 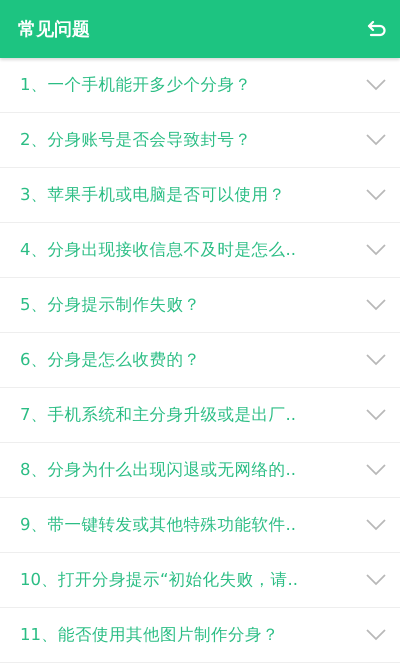 I want to click on faq-item: 8、分身为什么出现闪退或无网络的.., so click(x=200, y=470).